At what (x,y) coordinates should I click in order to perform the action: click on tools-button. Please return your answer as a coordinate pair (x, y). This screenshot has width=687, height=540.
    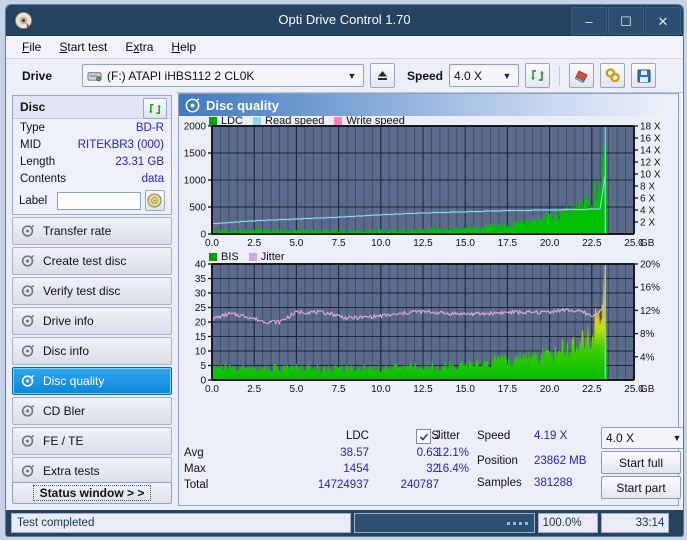
    Looking at the image, I should click on (613, 75).